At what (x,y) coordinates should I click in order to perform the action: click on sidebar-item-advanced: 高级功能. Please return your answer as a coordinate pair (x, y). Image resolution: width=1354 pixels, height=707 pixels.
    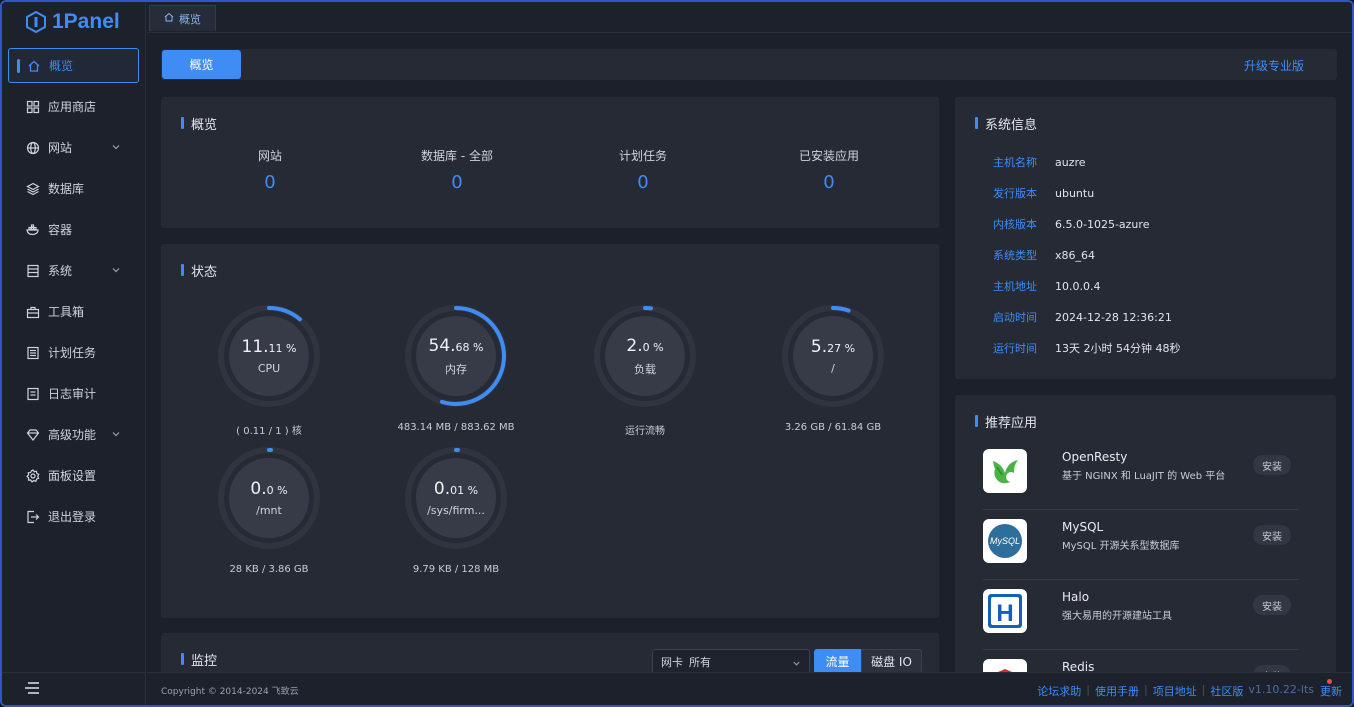
    Looking at the image, I should click on (73, 434).